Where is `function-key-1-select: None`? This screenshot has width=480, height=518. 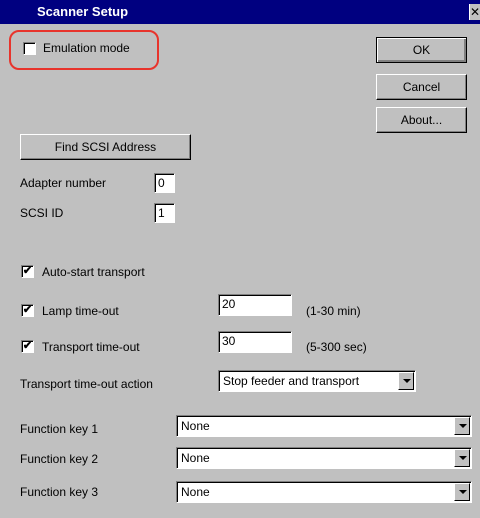 function-key-1-select: None is located at coordinates (324, 426).